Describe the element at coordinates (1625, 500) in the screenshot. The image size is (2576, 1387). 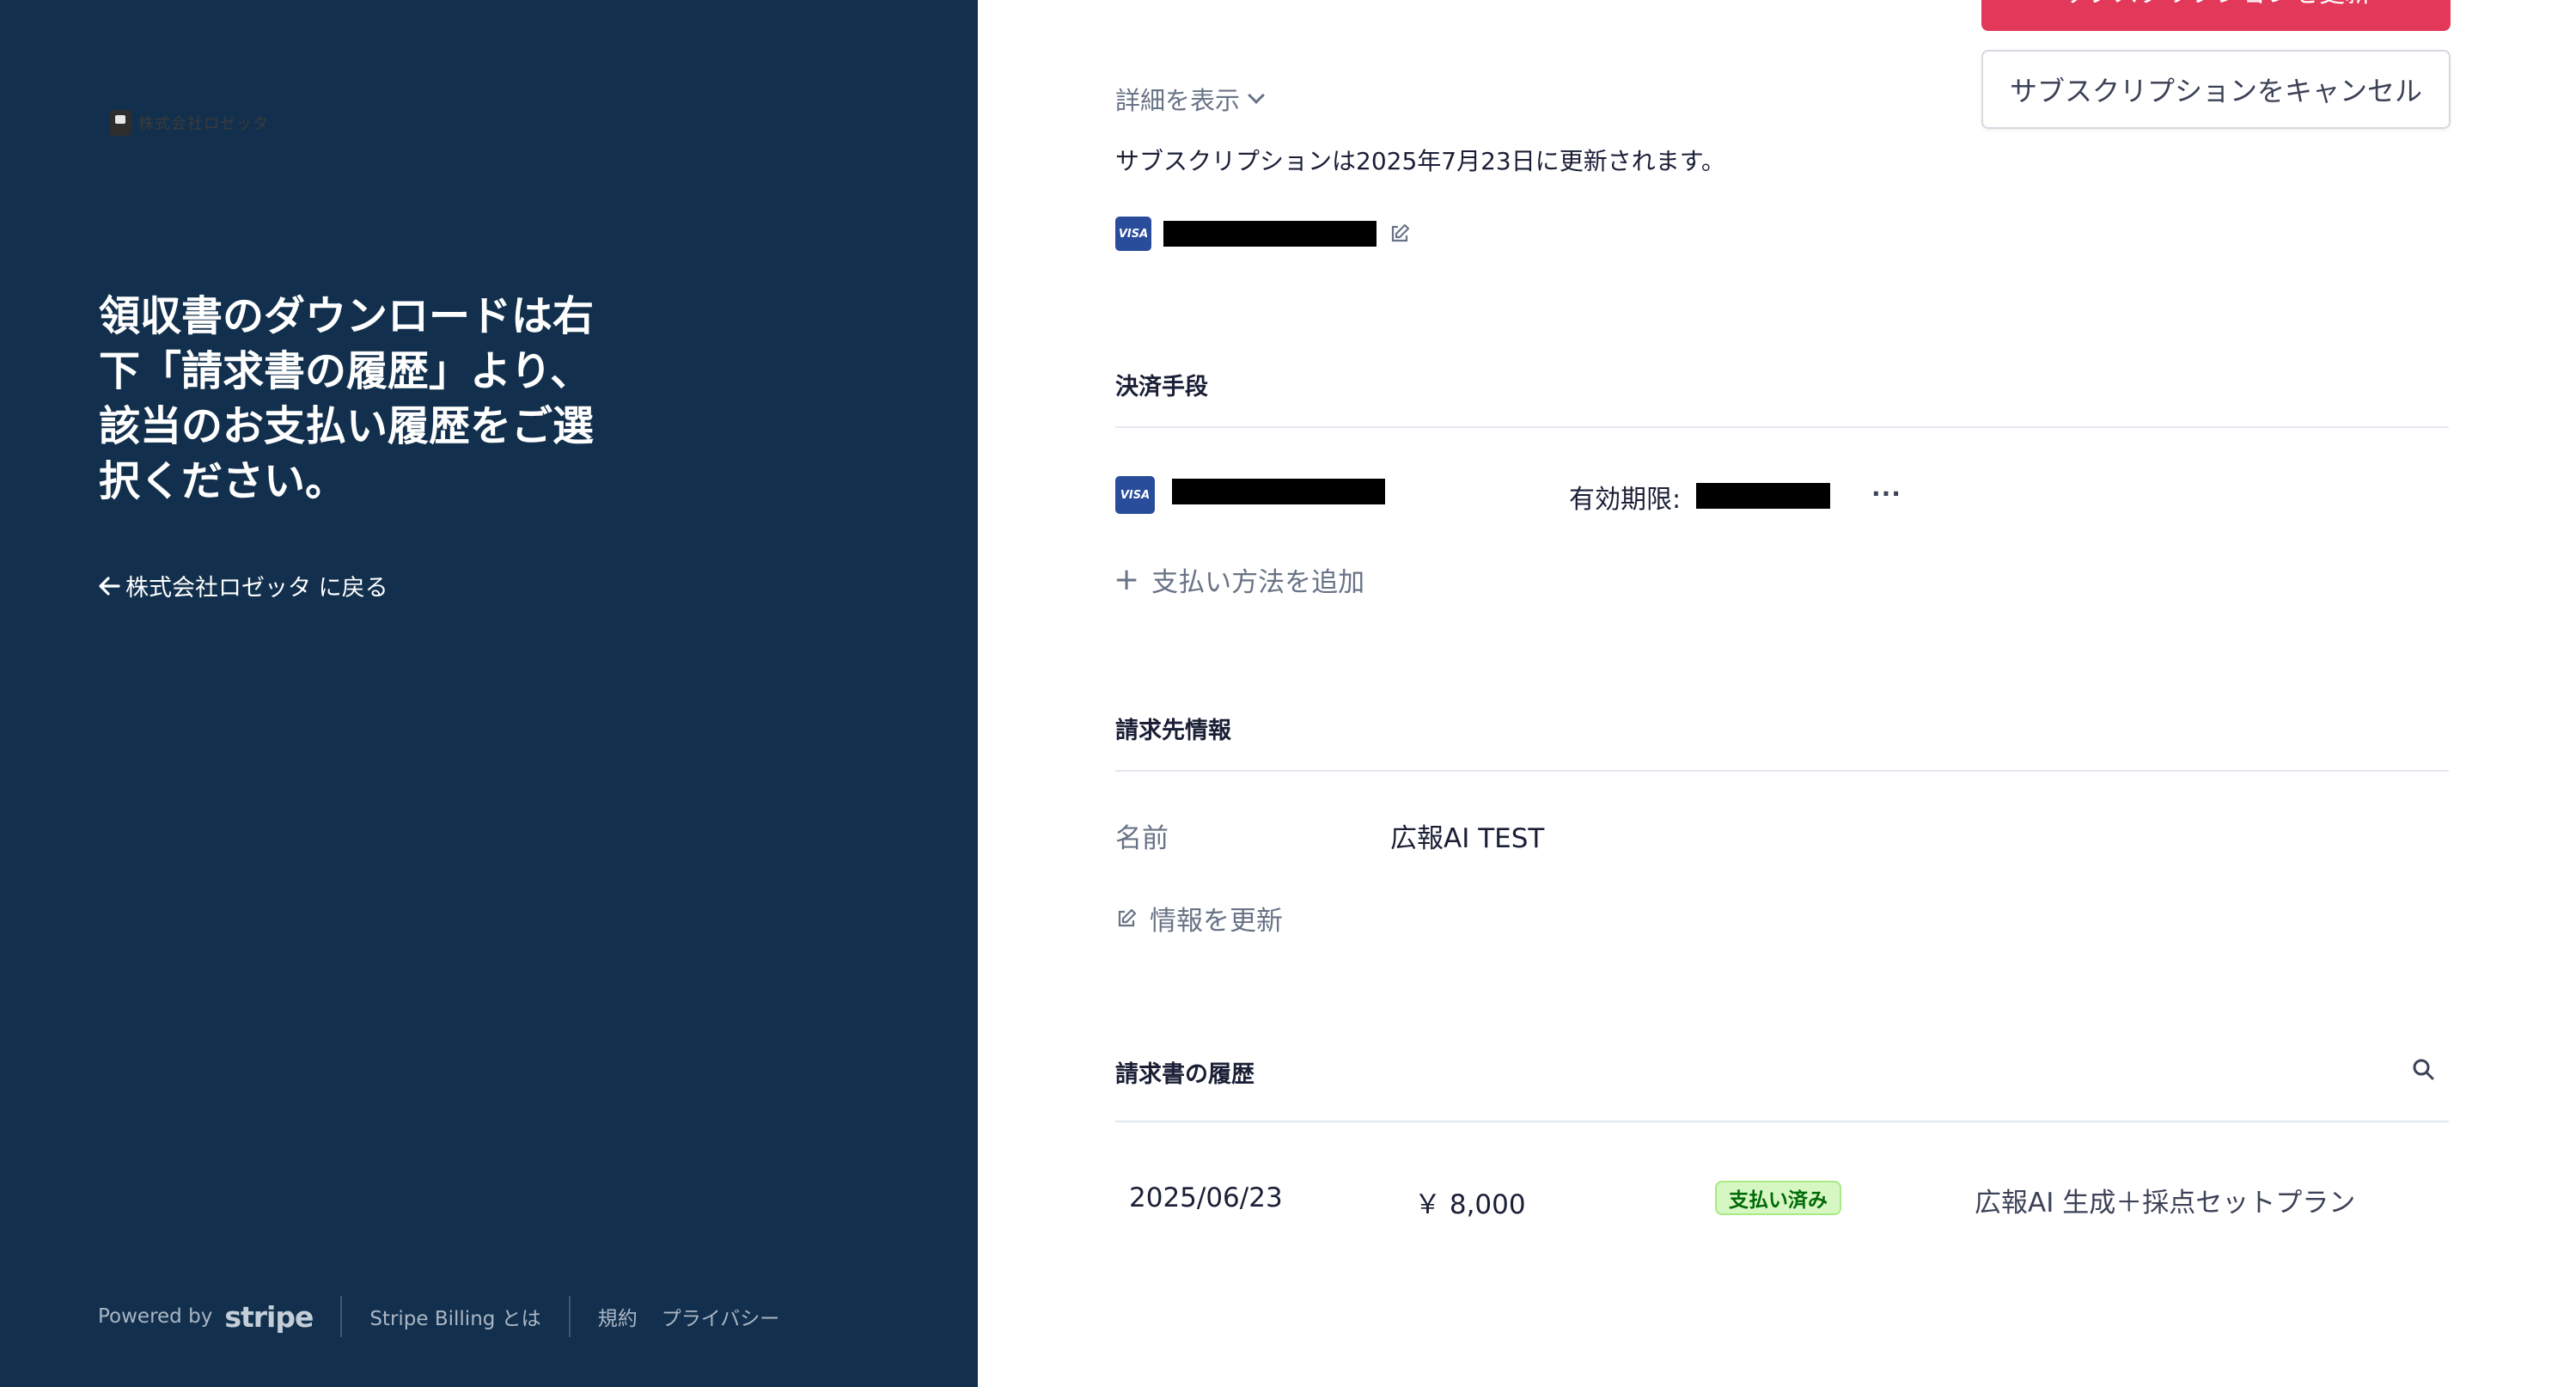
I see `expiry-label: 有効期限:` at that location.